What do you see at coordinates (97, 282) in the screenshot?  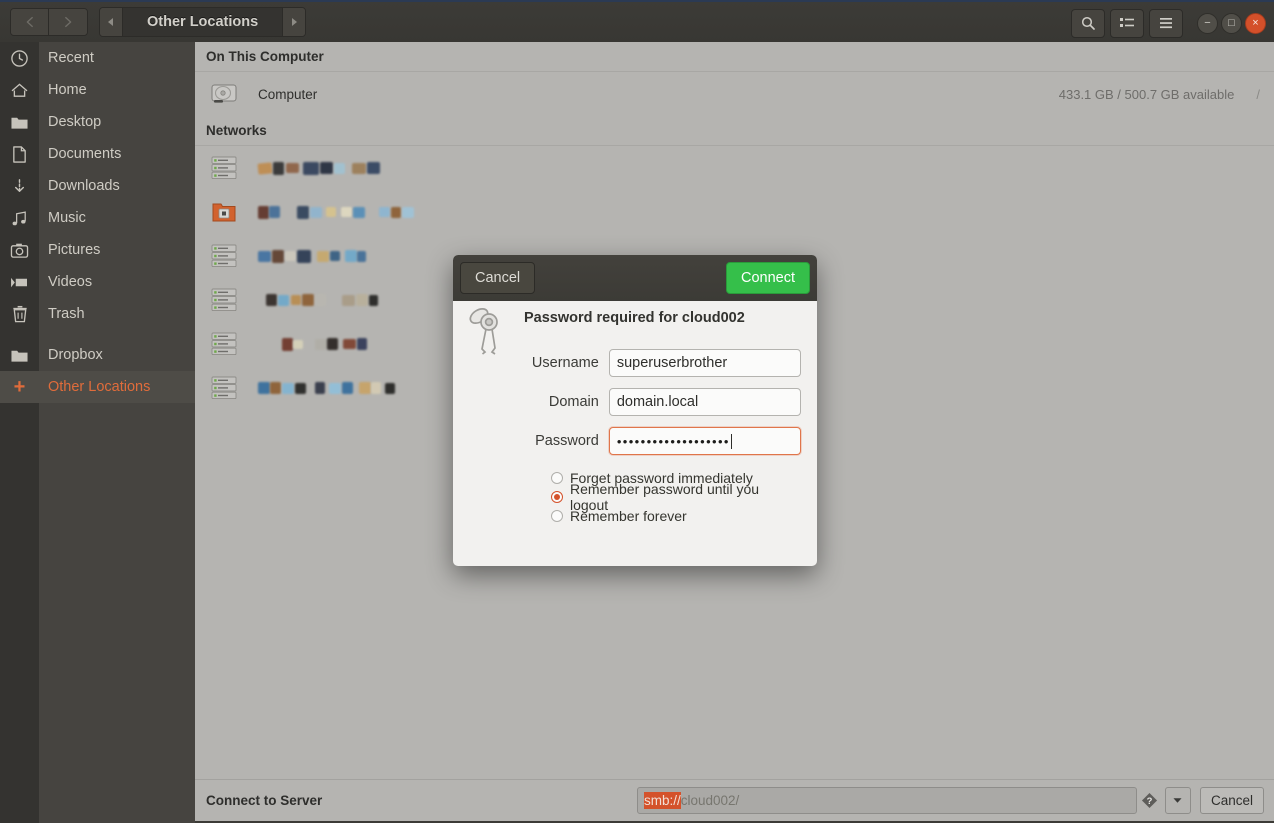 I see `sidebar-item-videos: Videos` at bounding box center [97, 282].